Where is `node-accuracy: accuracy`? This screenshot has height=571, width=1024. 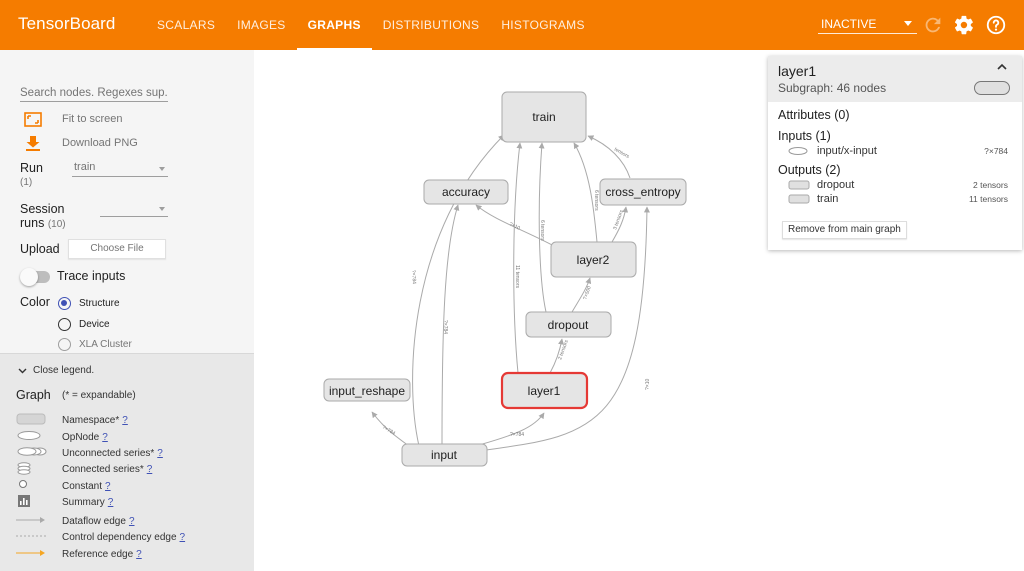
node-accuracy: accuracy is located at coordinates (466, 192).